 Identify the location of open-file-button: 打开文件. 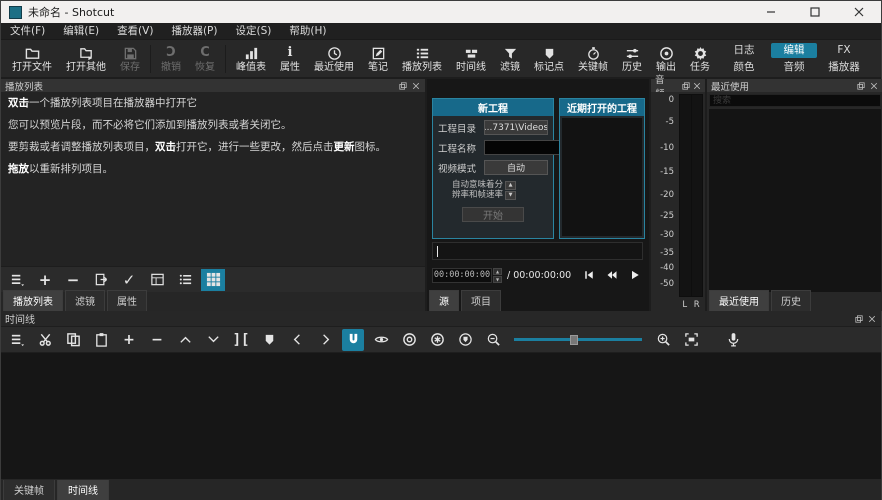
(32, 58).